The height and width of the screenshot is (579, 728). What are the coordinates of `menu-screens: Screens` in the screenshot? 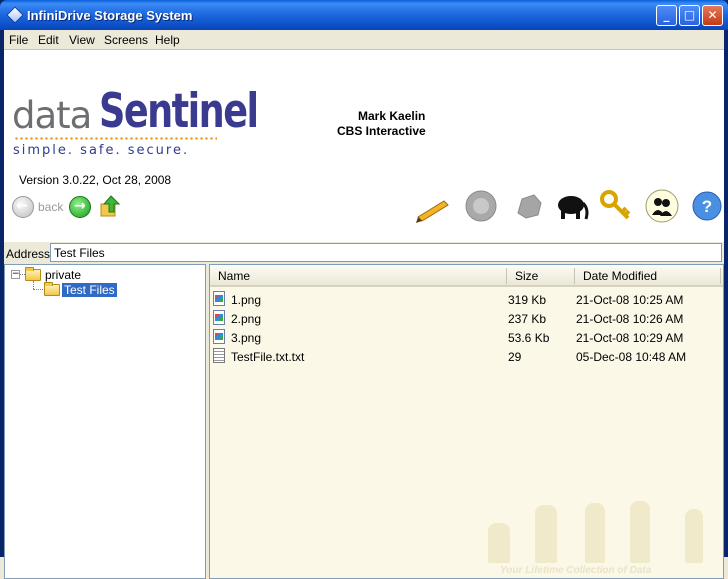 It's located at (126, 40).